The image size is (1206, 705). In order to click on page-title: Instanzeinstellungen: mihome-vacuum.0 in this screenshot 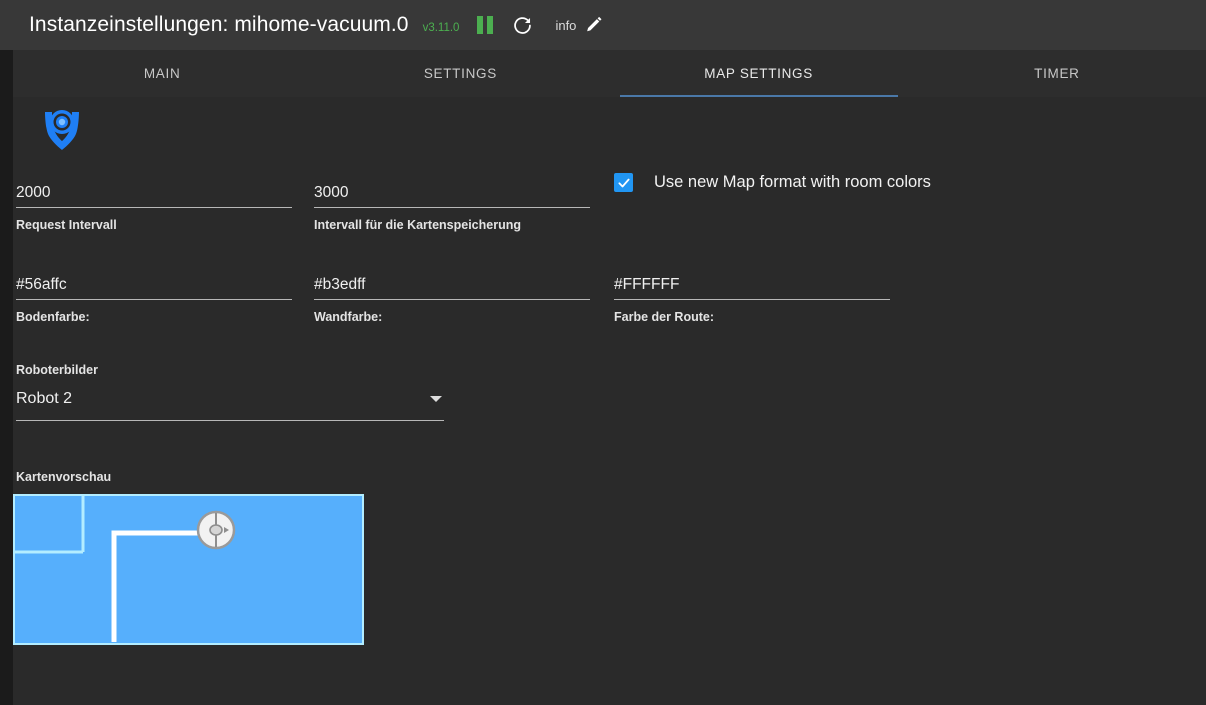, I will do `click(219, 24)`.